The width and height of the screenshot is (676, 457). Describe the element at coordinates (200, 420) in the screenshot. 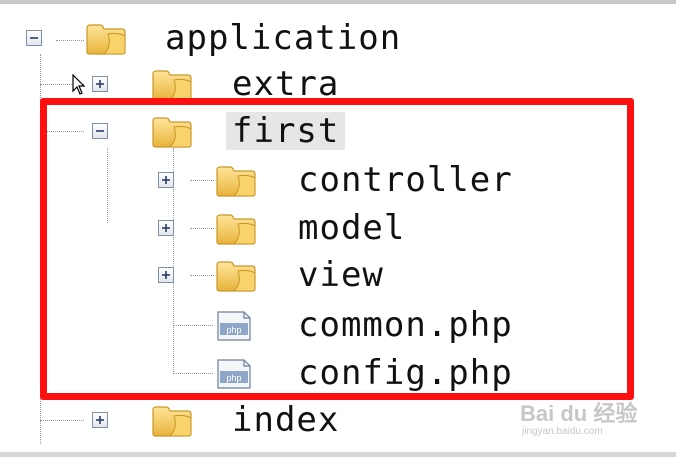

I see `tree-node-index: index` at that location.